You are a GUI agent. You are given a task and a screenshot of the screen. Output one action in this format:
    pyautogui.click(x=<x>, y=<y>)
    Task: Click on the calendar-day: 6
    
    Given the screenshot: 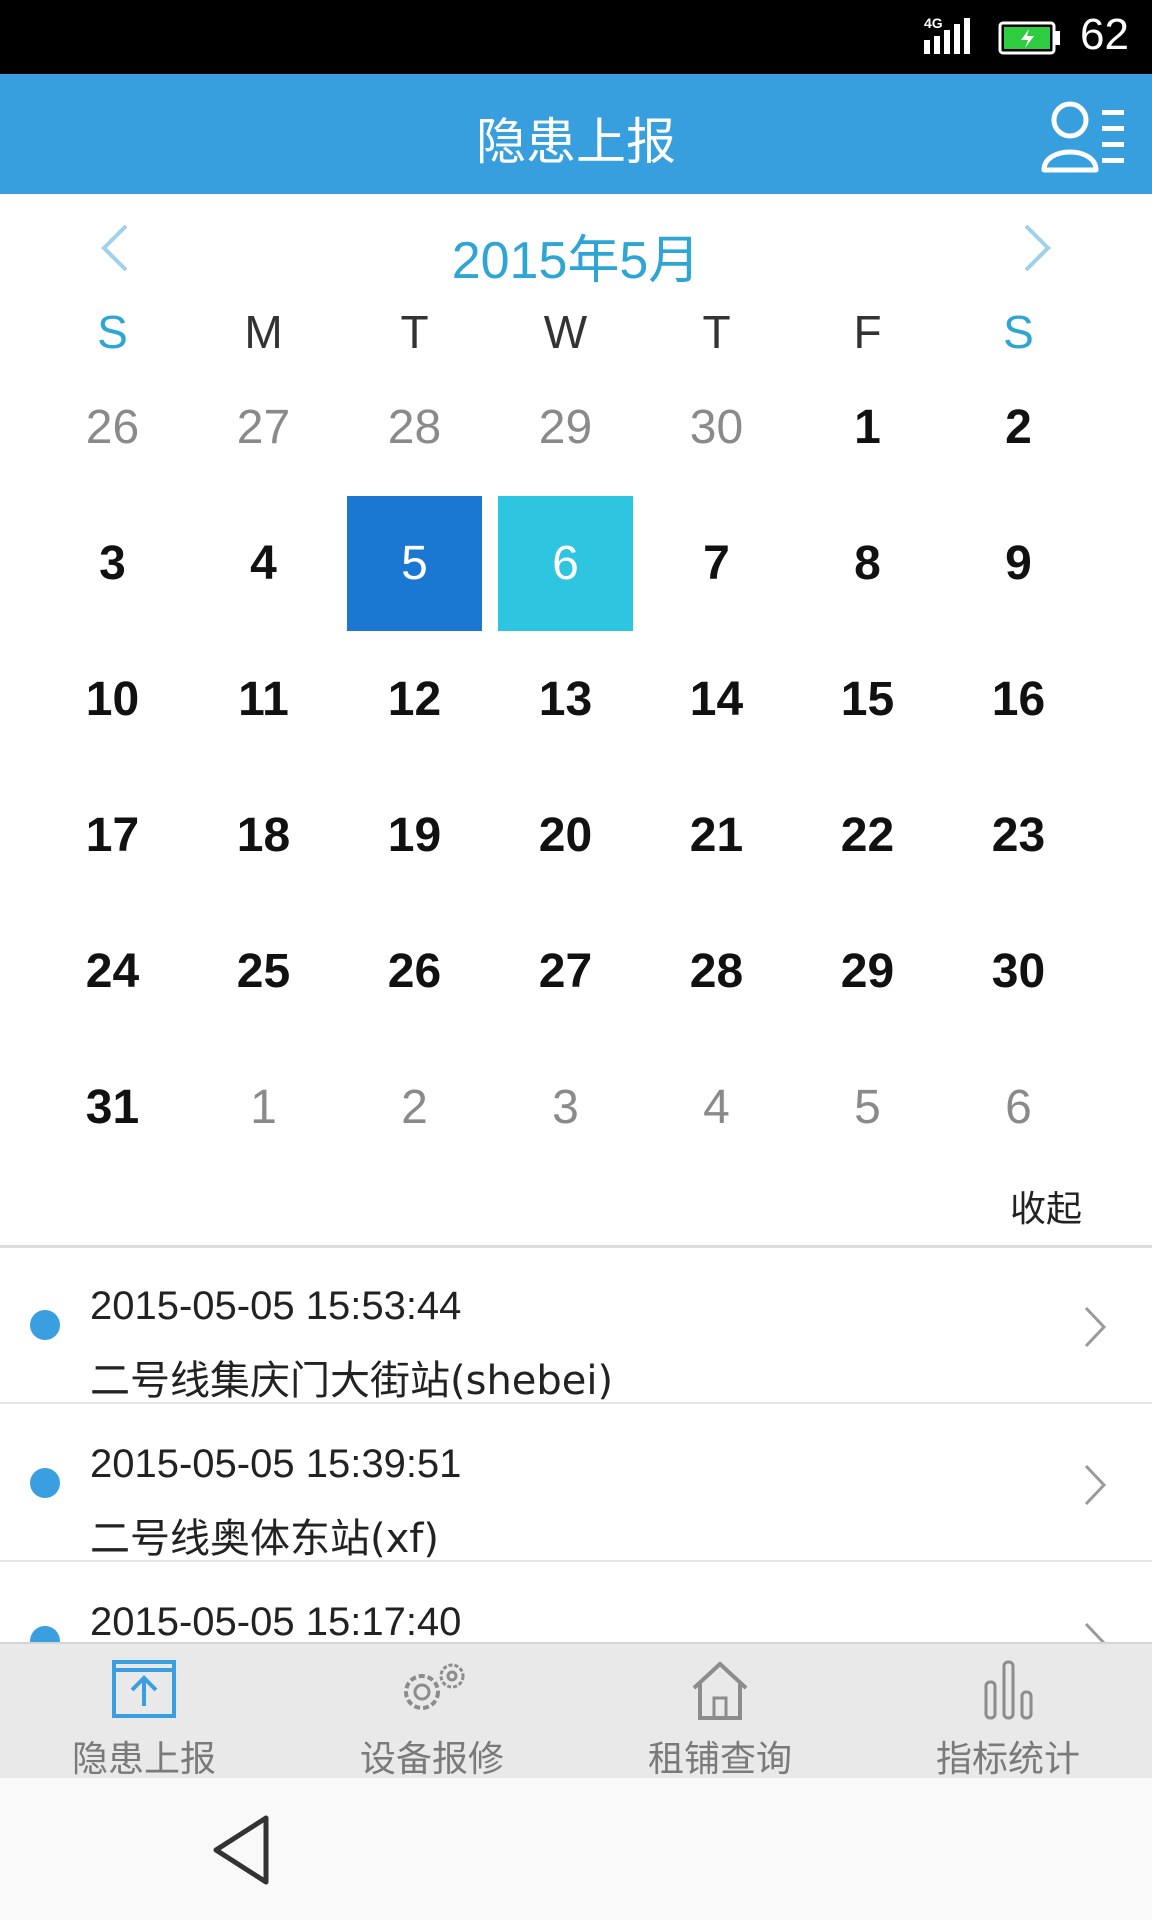 What is the action you would take?
    pyautogui.click(x=1018, y=1107)
    